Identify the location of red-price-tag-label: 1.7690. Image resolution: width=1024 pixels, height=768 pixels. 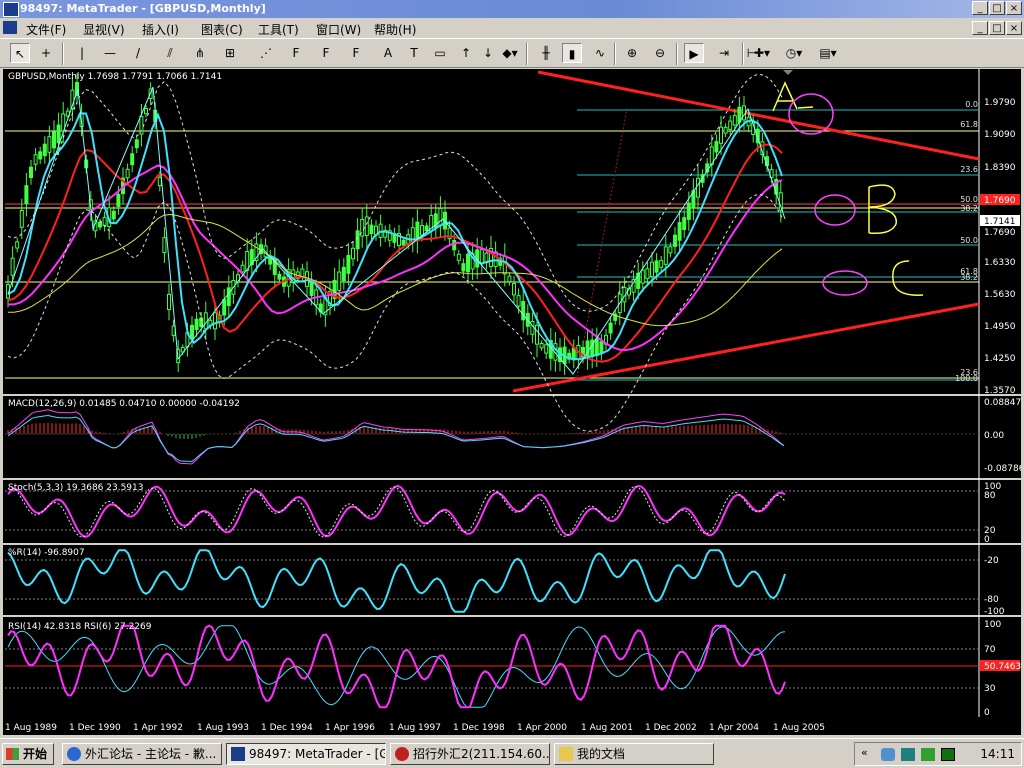
(1000, 201).